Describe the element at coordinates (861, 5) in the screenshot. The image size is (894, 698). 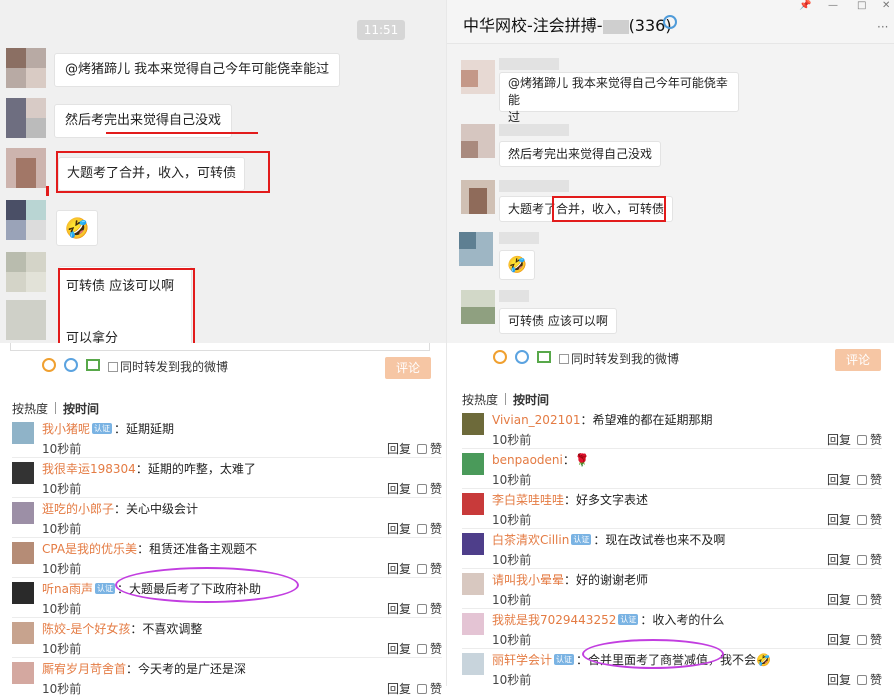
I see `maximize-icon: □` at that location.